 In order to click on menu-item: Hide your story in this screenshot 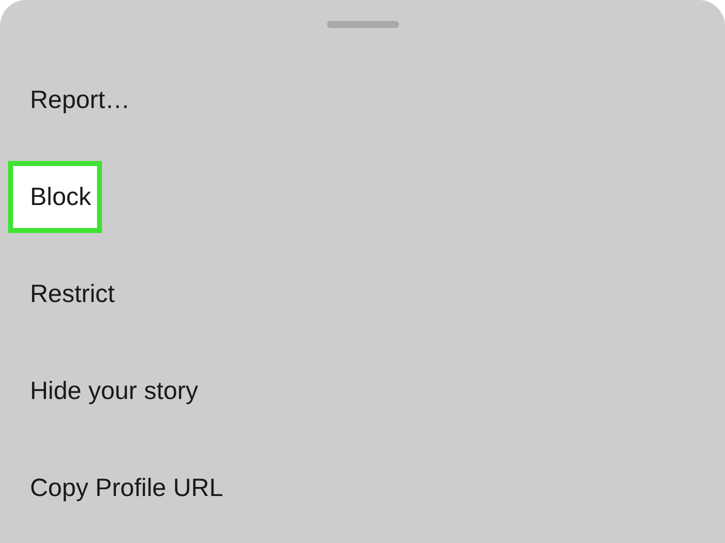, I will do `click(114, 391)`.